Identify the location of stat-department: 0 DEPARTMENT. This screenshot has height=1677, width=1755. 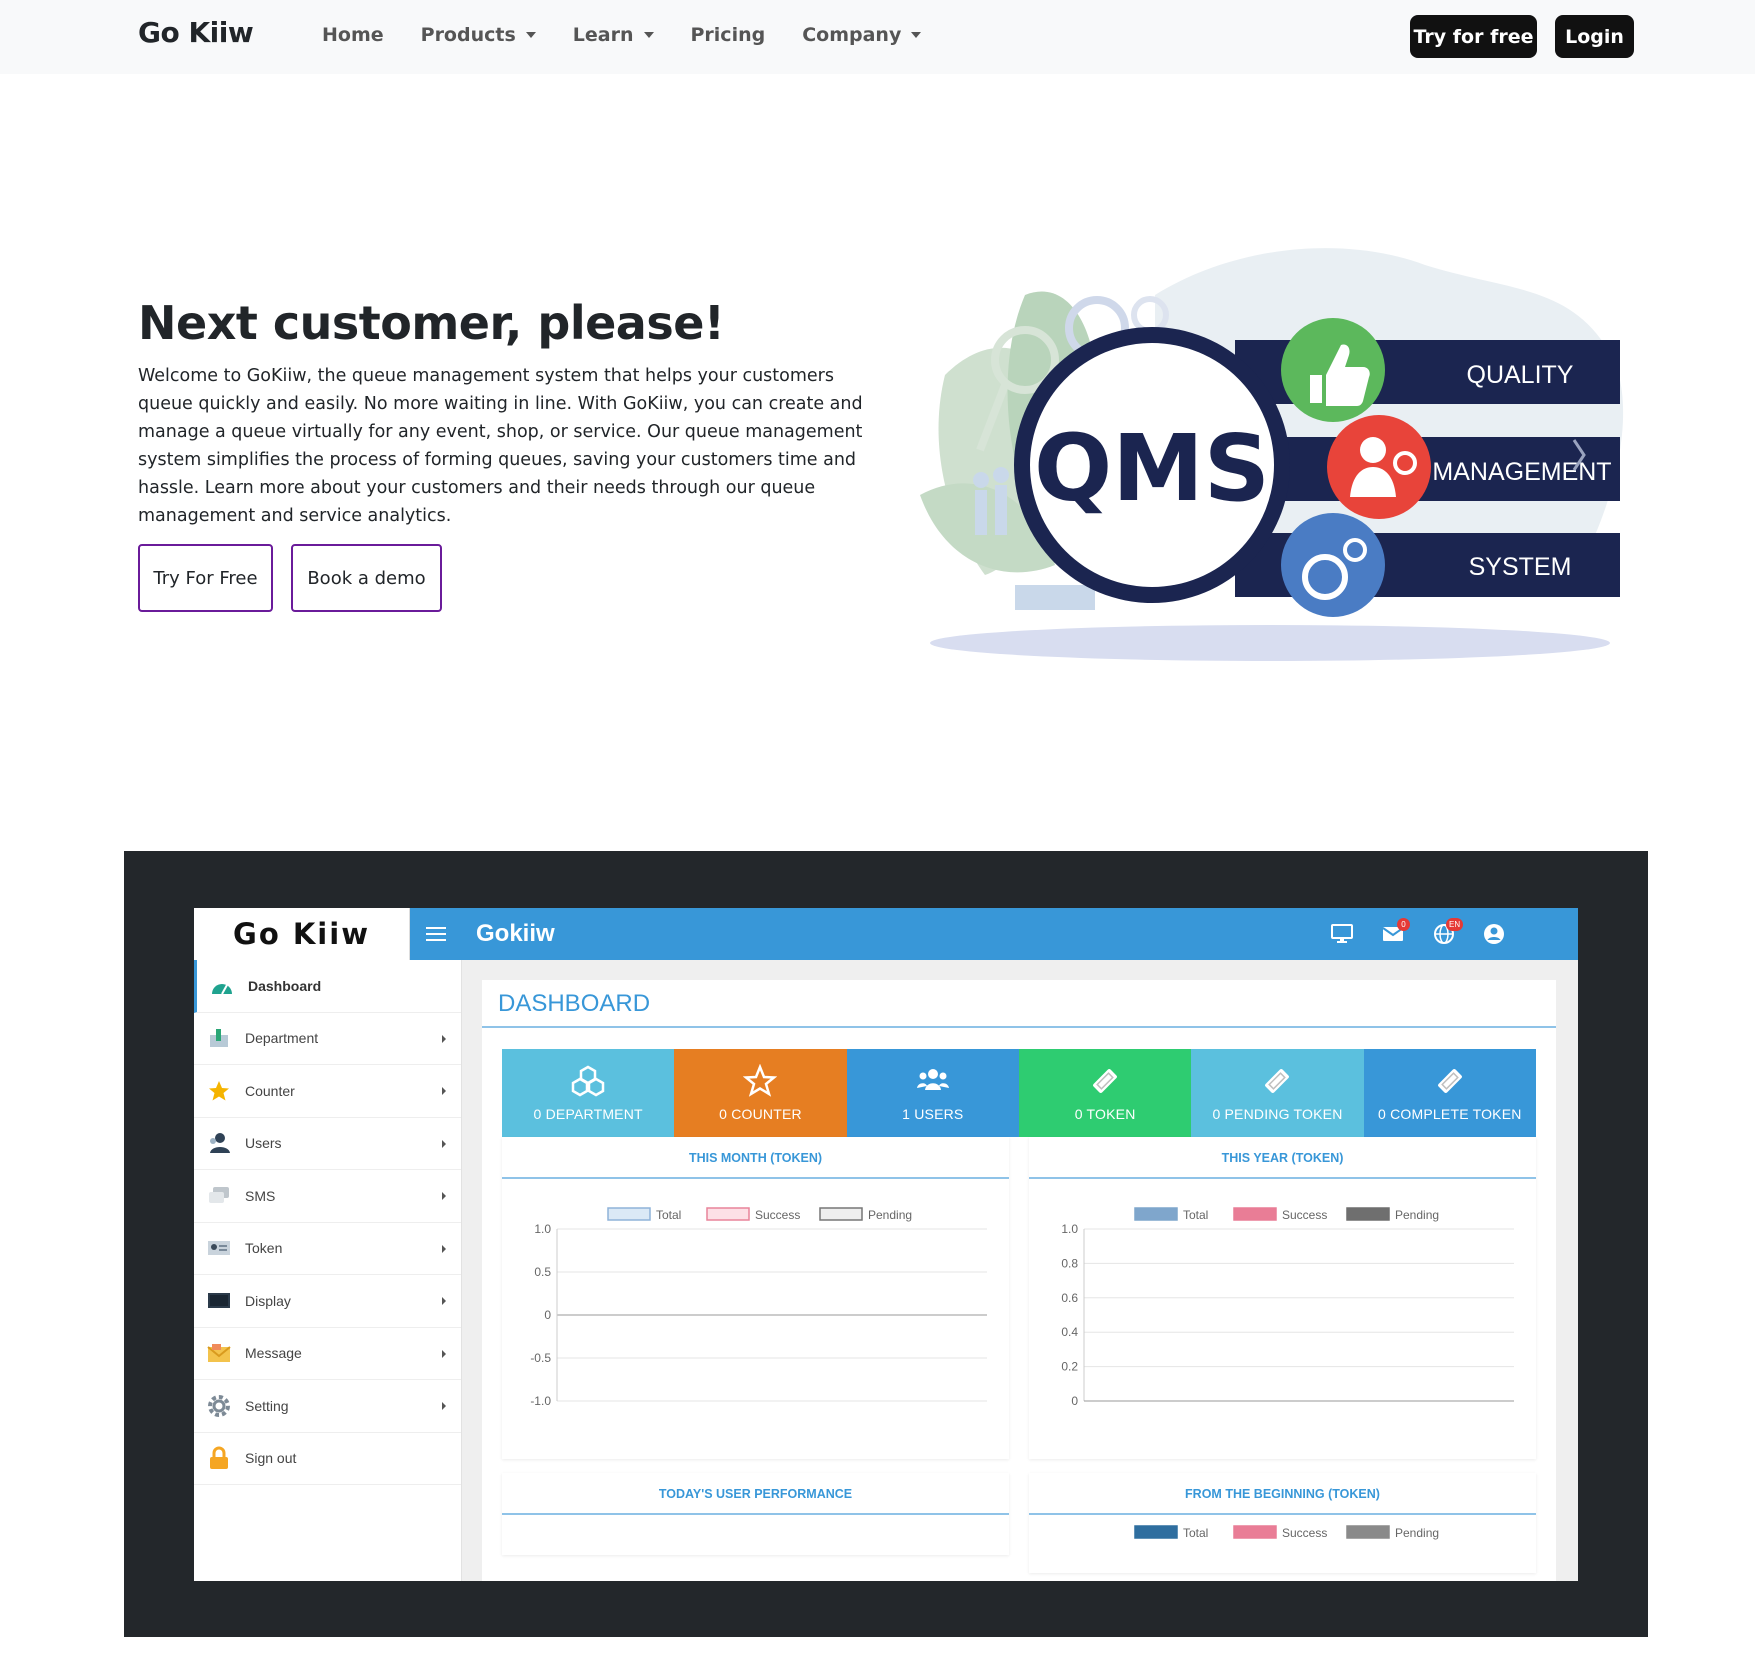
(588, 1093).